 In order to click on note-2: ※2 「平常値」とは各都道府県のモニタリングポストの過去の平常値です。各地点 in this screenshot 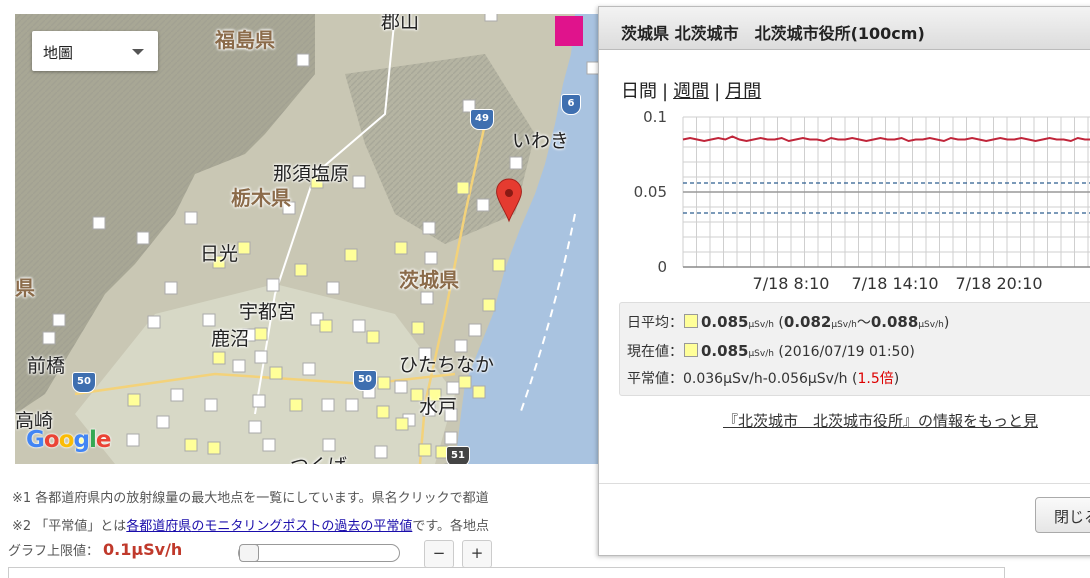, I will do `click(251, 526)`.